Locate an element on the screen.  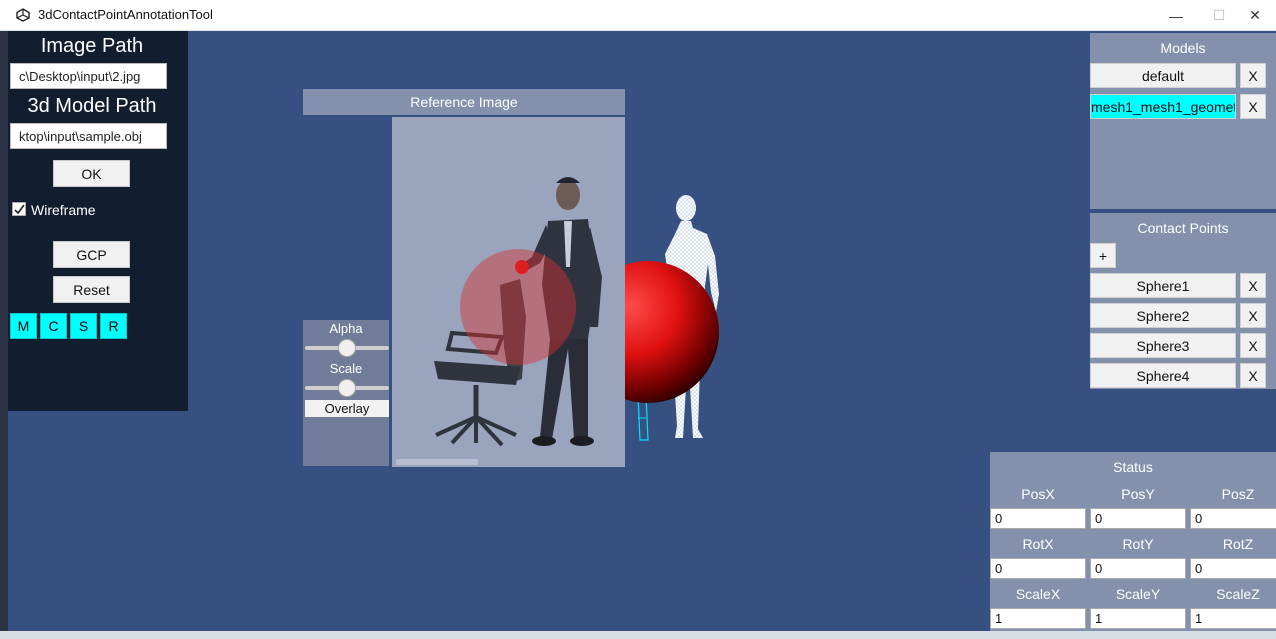
scale-z-input: 1 is located at coordinates (1233, 618).